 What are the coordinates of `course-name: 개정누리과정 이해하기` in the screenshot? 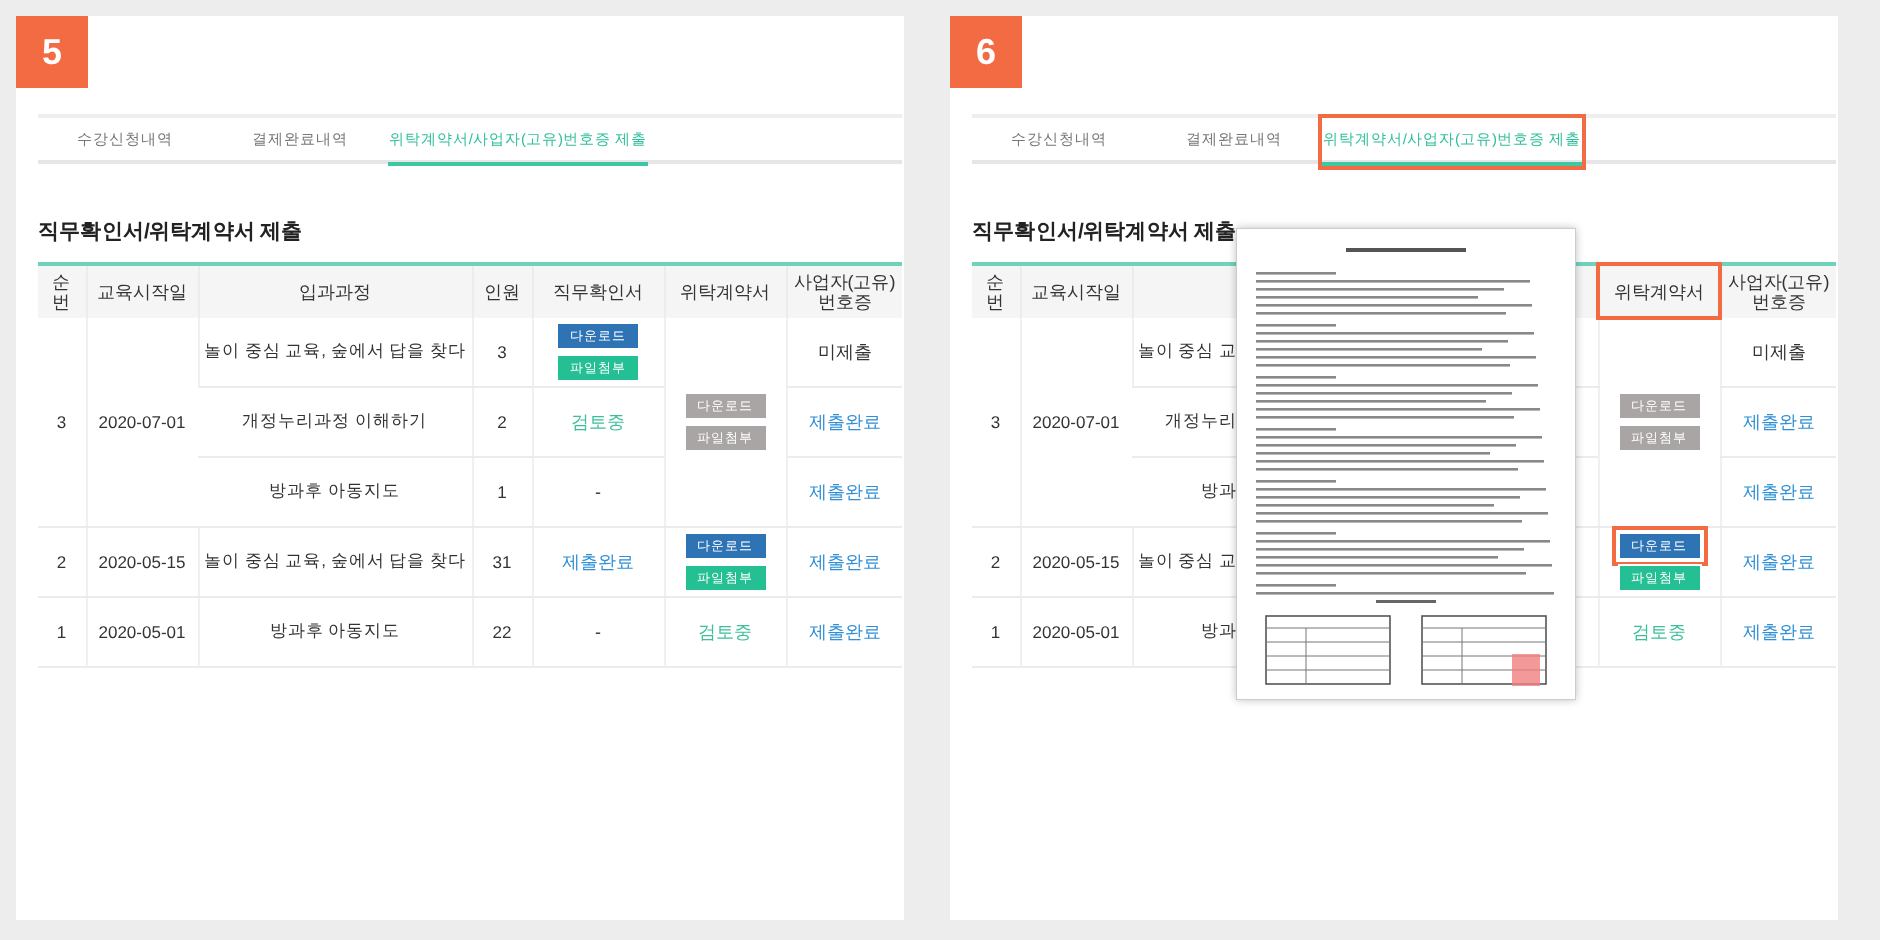 It's located at (334, 420).